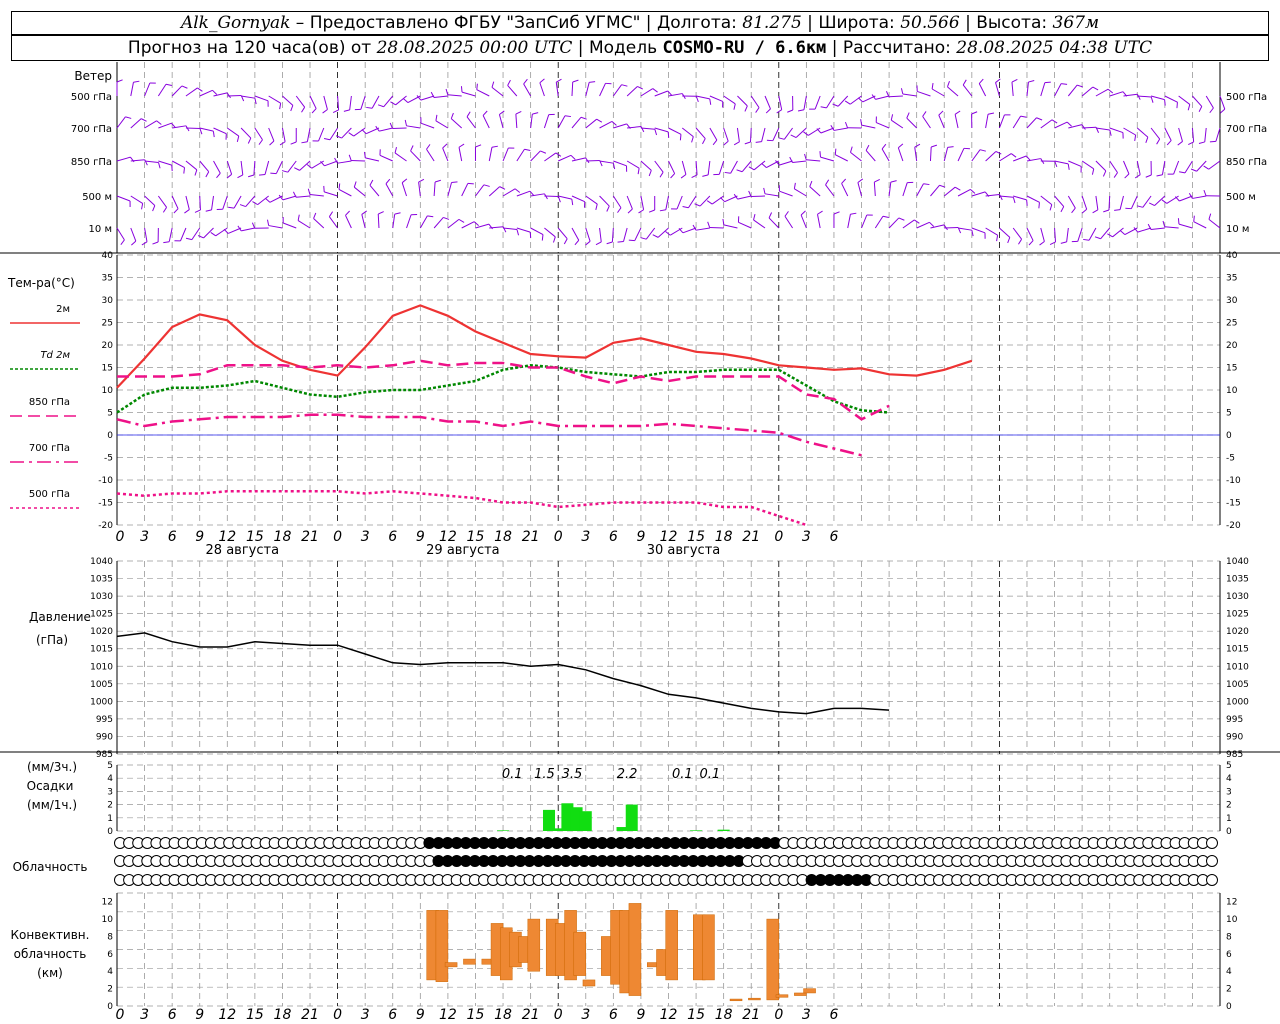 This screenshot has height=1024, width=1280. I want to click on conv-ytick-right: 6, so click(1229, 955).